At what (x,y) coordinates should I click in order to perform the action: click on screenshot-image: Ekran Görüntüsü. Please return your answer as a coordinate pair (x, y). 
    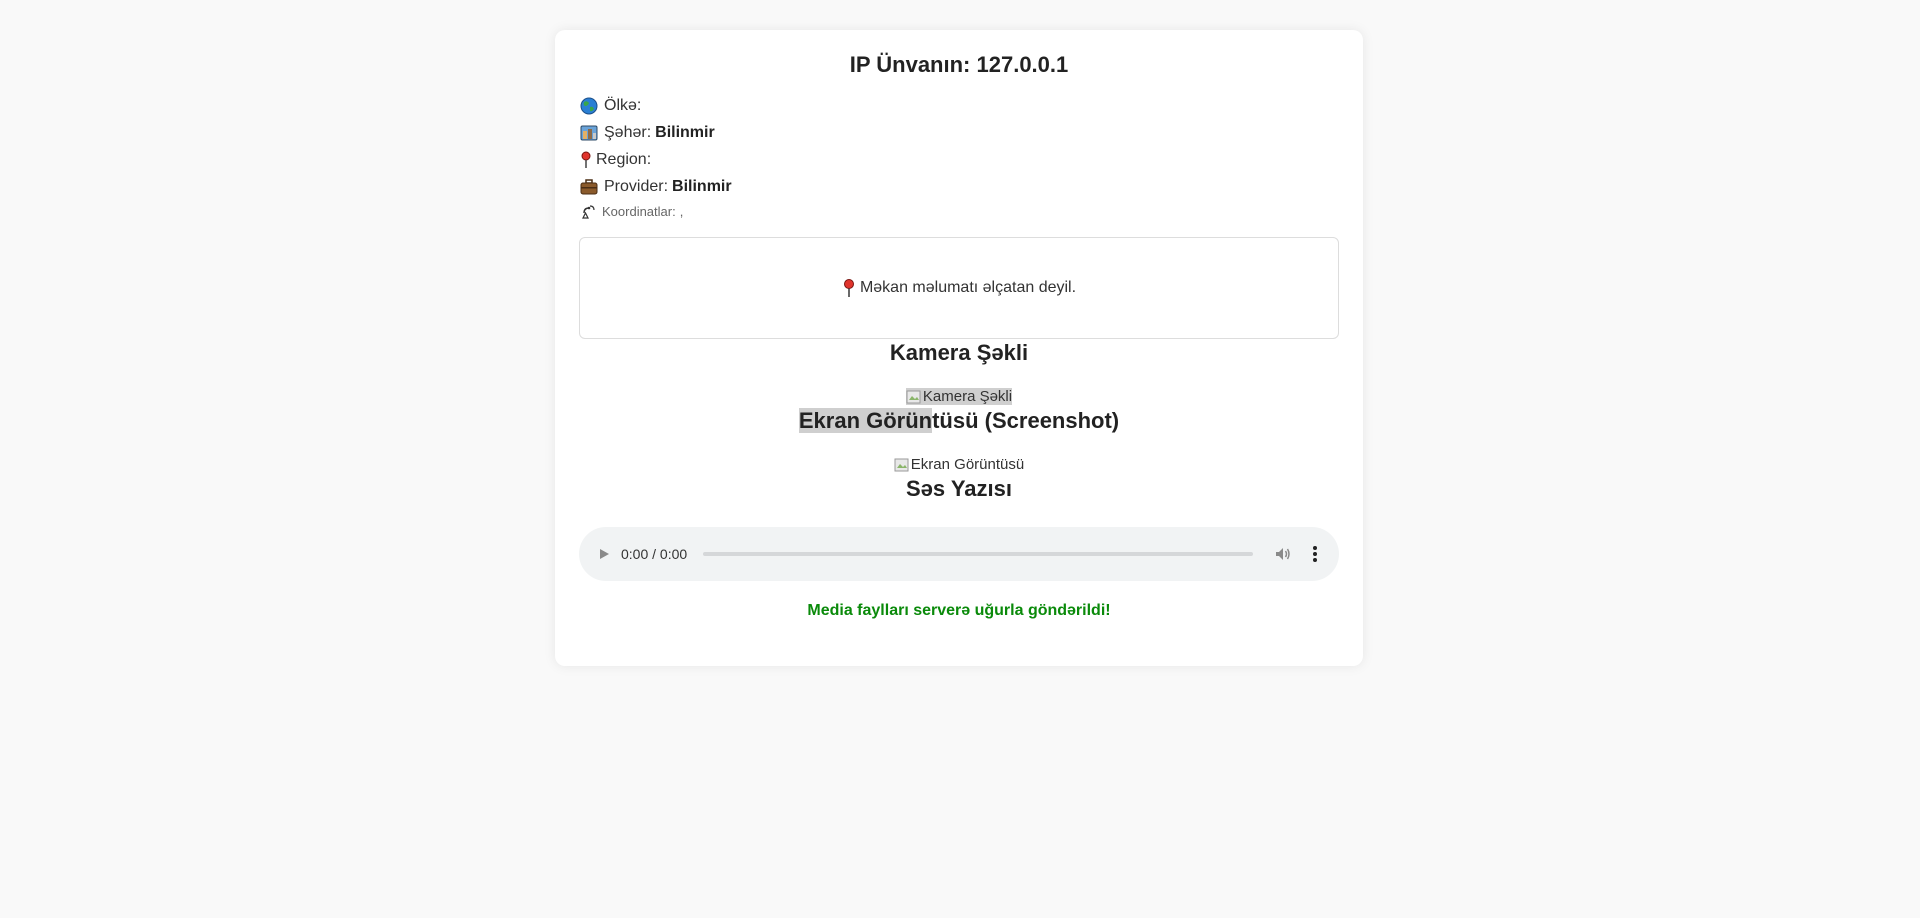
    Looking at the image, I should click on (959, 466).